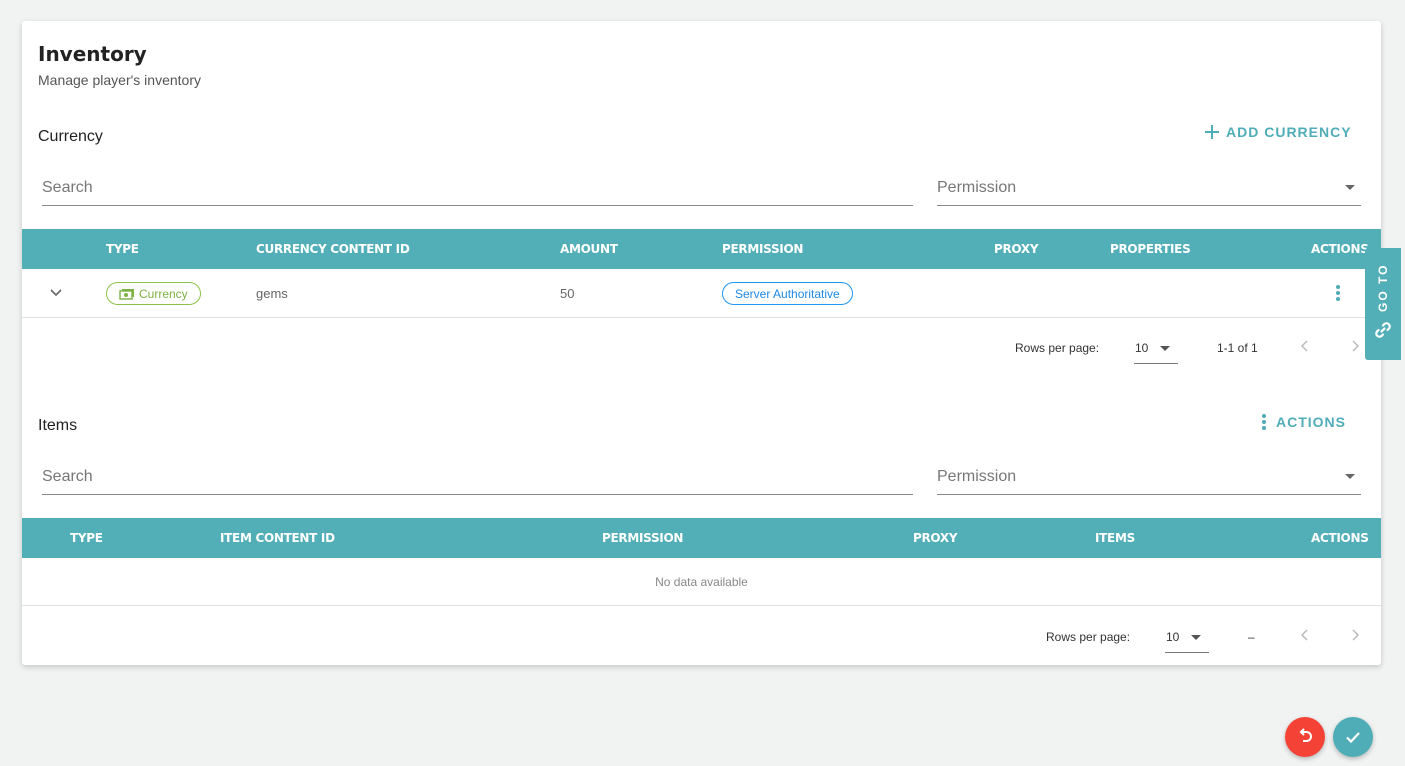  I want to click on kebab-menu-icon, so click(1264, 422).